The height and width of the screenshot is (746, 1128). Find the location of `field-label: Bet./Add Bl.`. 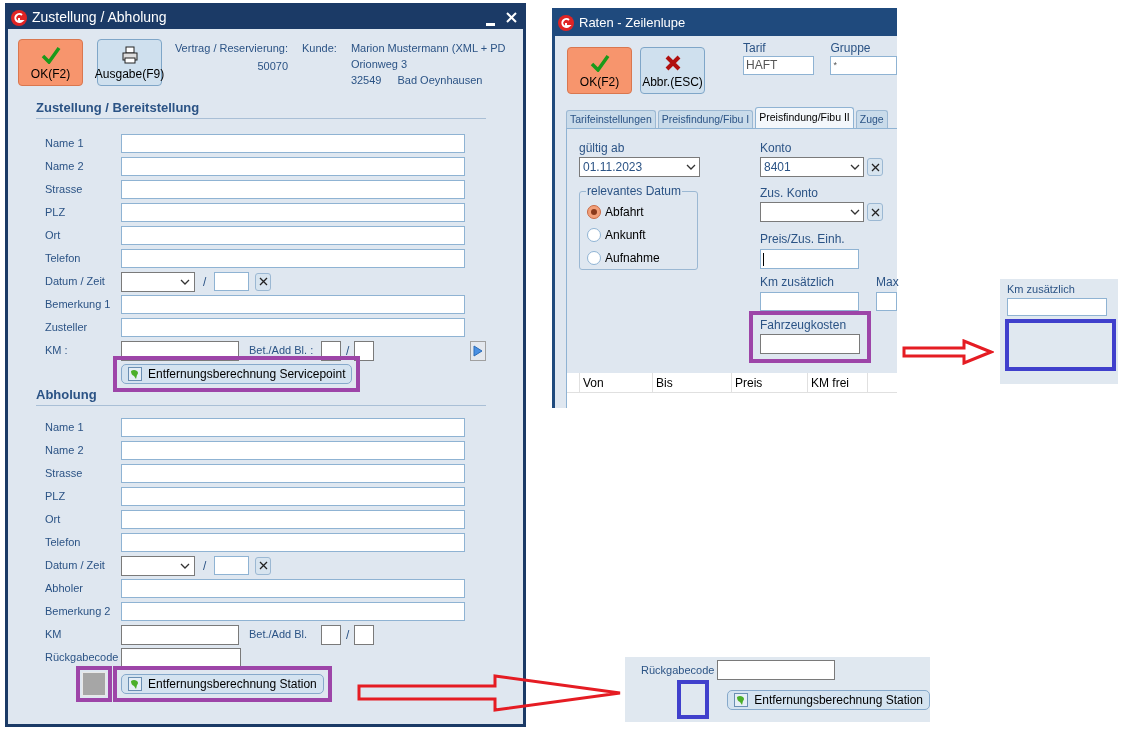

field-label: Bet./Add Bl. is located at coordinates (279, 635).